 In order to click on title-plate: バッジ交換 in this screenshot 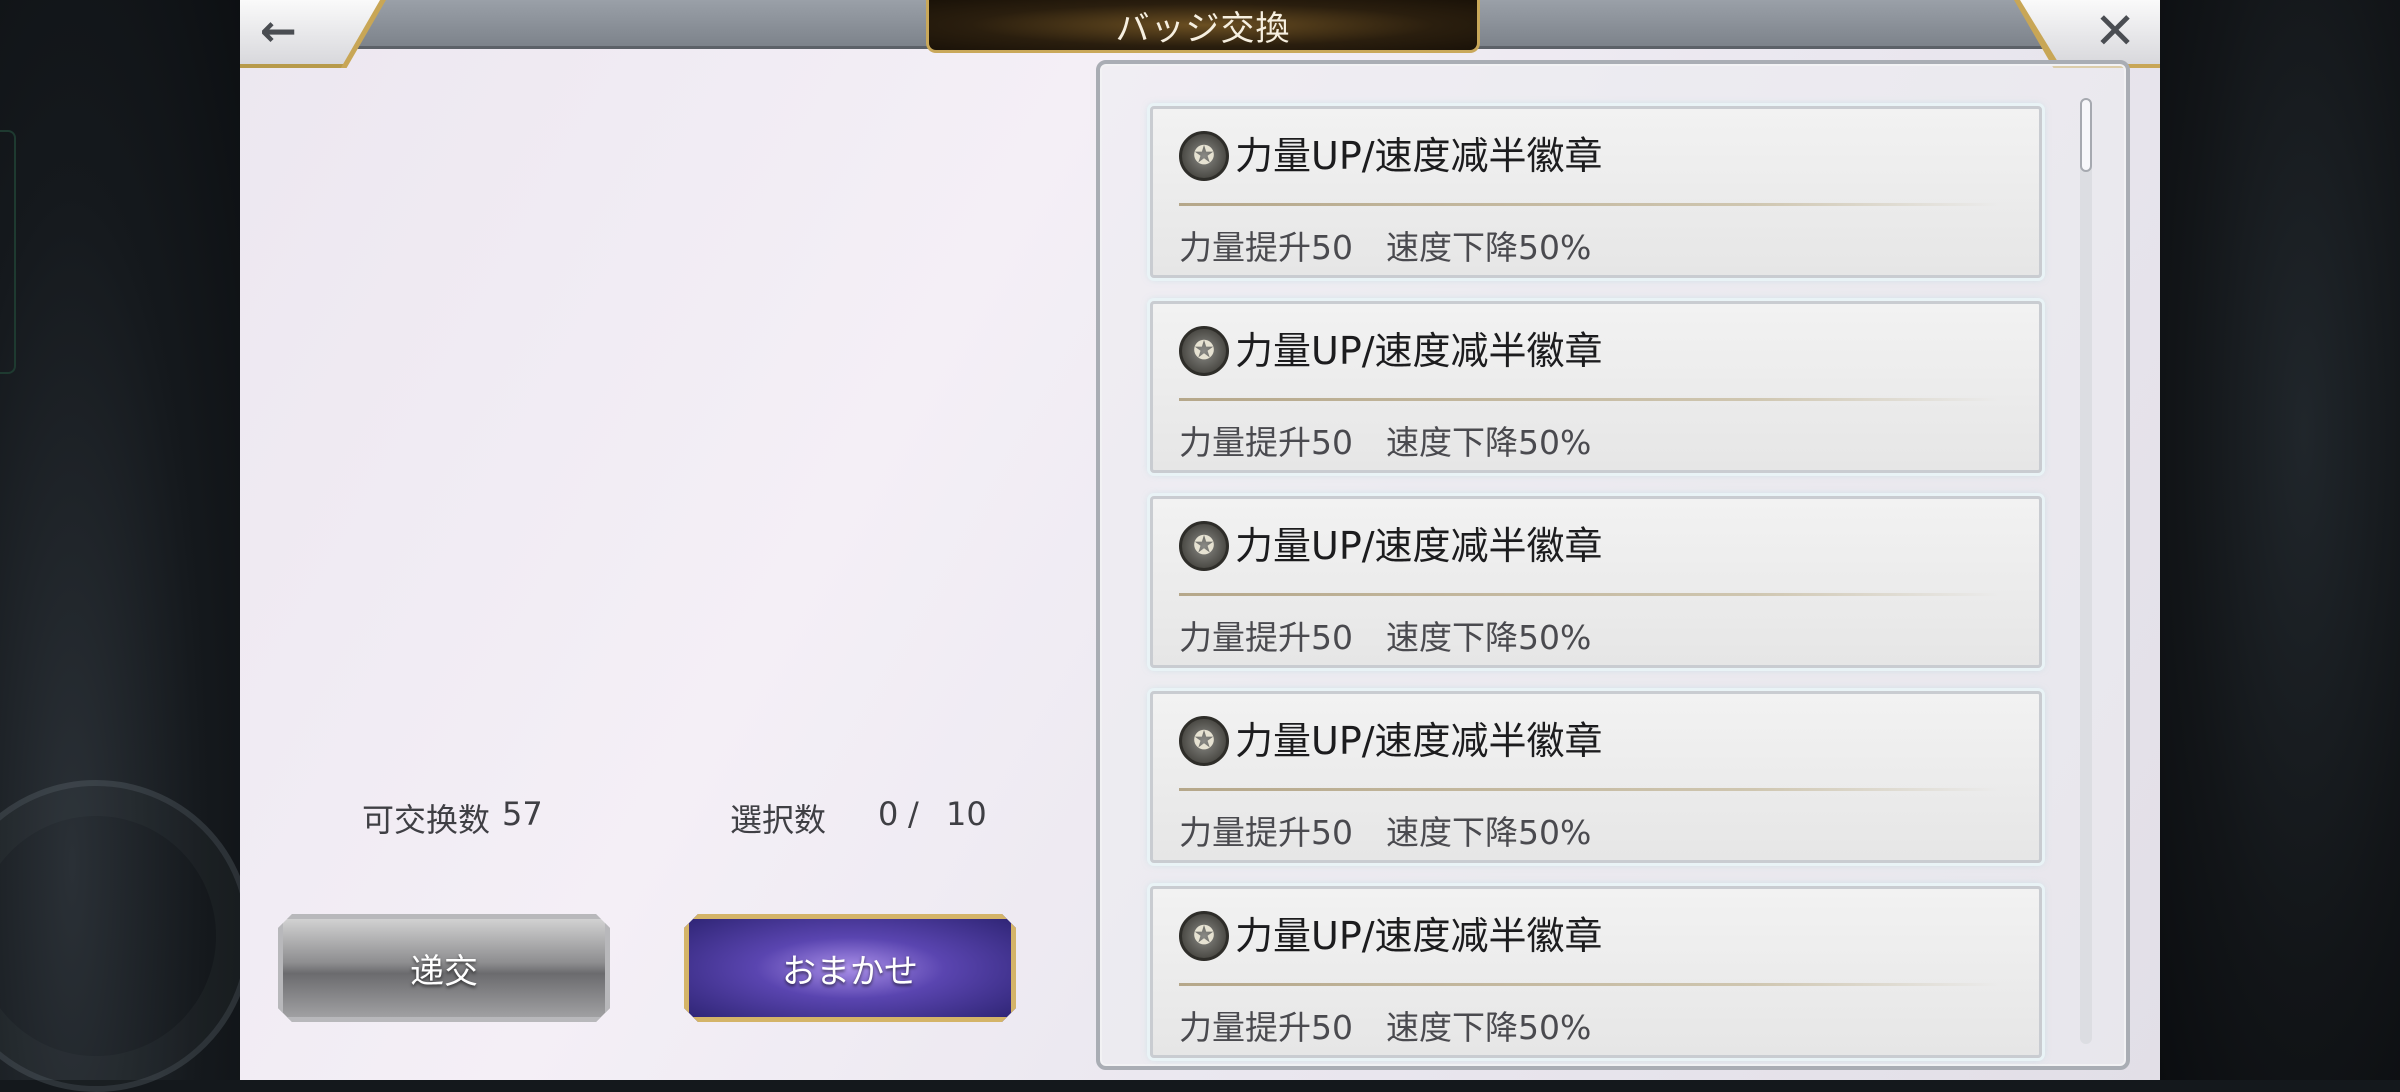, I will do `click(1203, 26)`.